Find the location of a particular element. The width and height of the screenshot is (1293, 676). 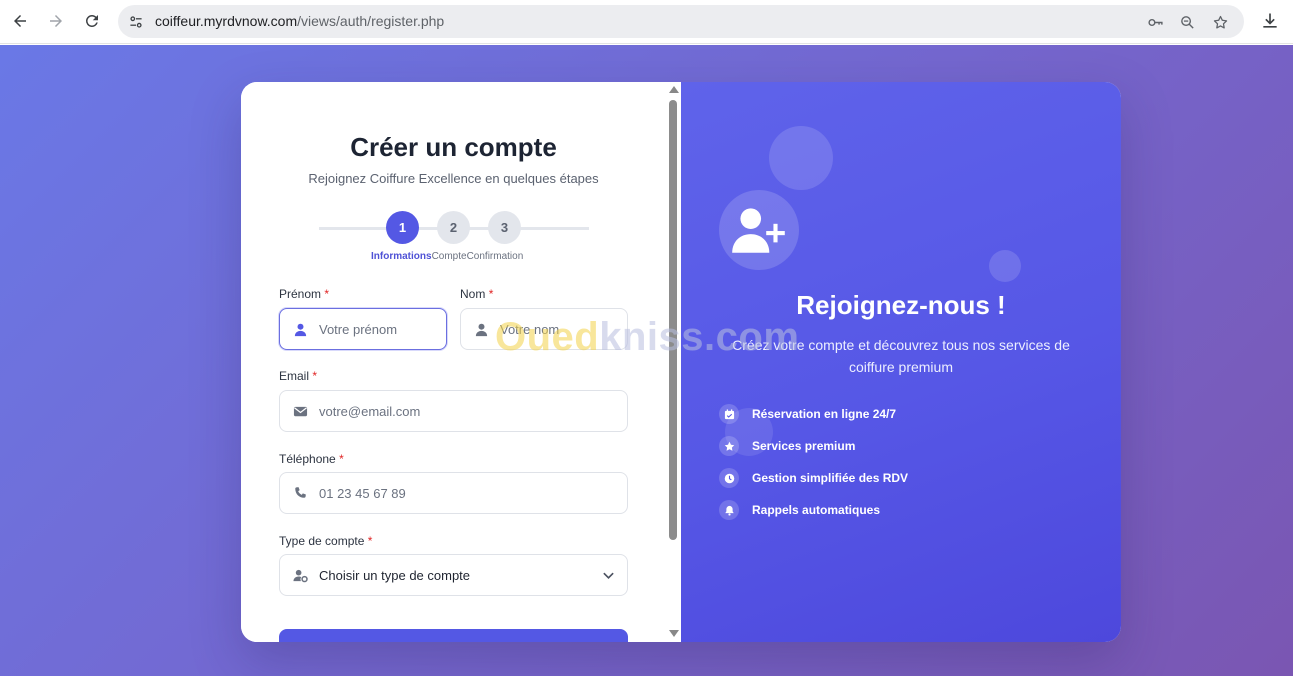

download-button is located at coordinates (1270, 21).